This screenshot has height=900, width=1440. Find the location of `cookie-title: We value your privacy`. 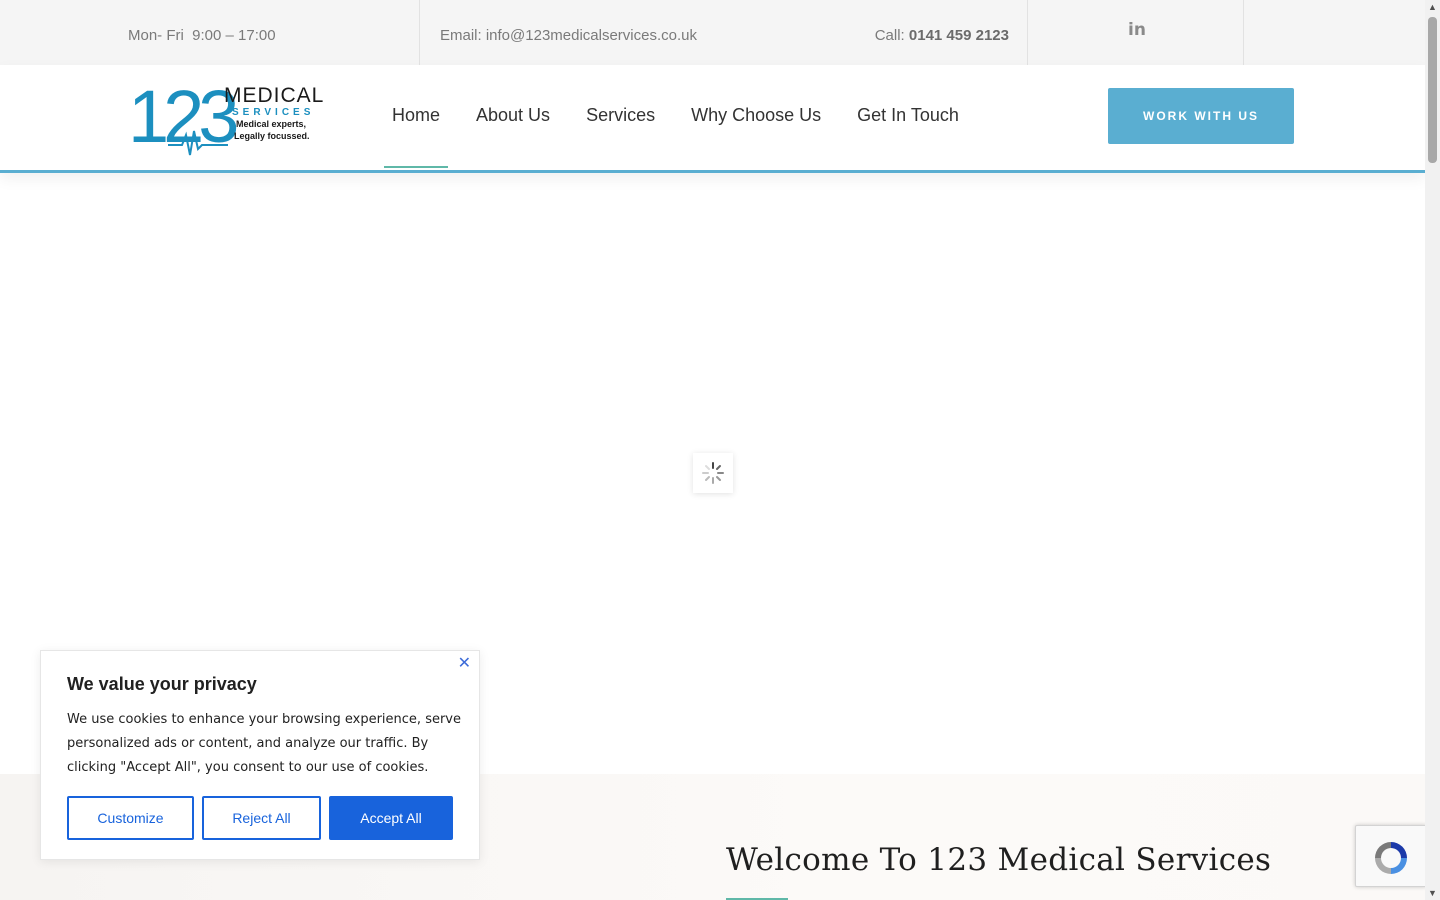

cookie-title: We value your privacy is located at coordinates (162, 684).